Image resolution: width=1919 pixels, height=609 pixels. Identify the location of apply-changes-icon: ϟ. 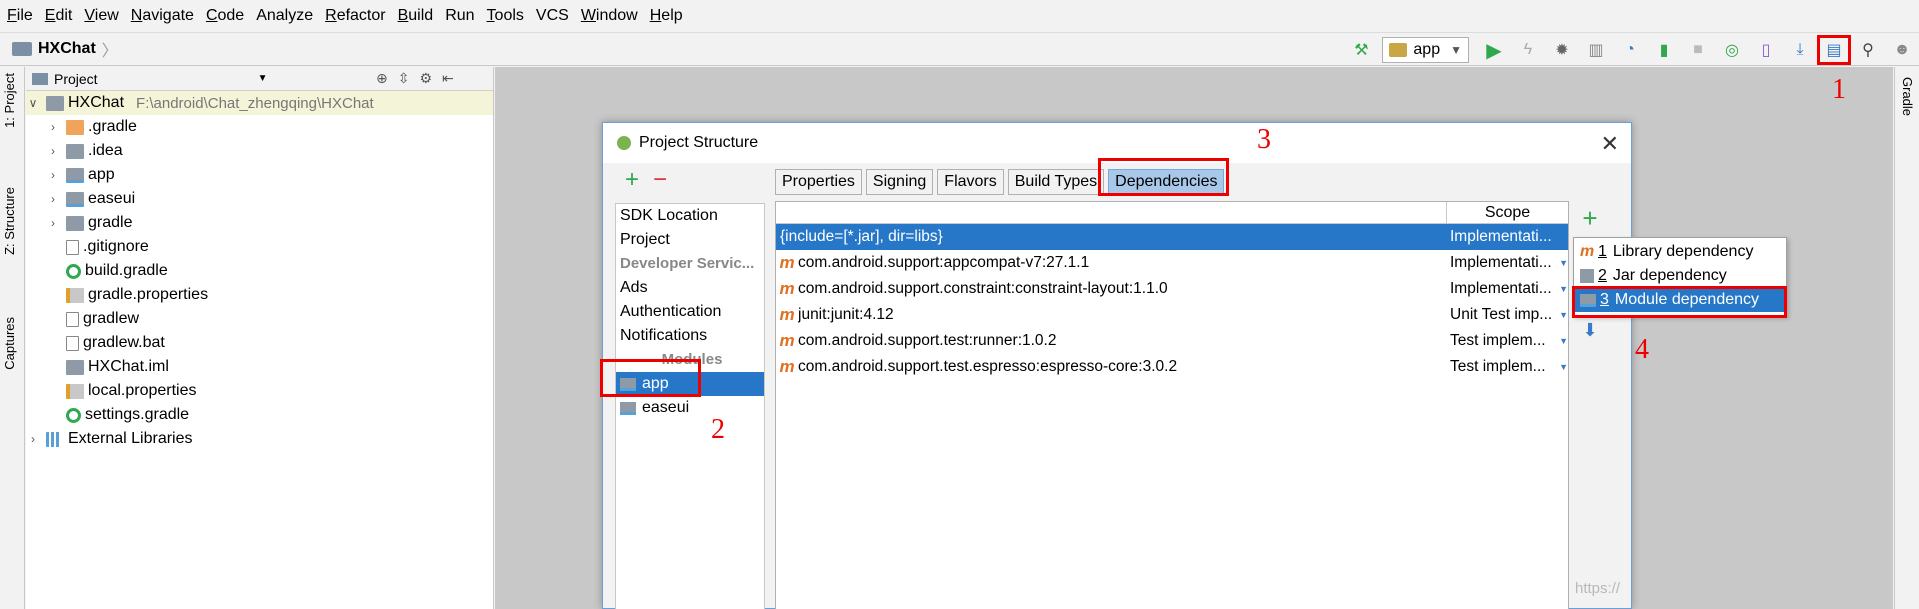
(1528, 50).